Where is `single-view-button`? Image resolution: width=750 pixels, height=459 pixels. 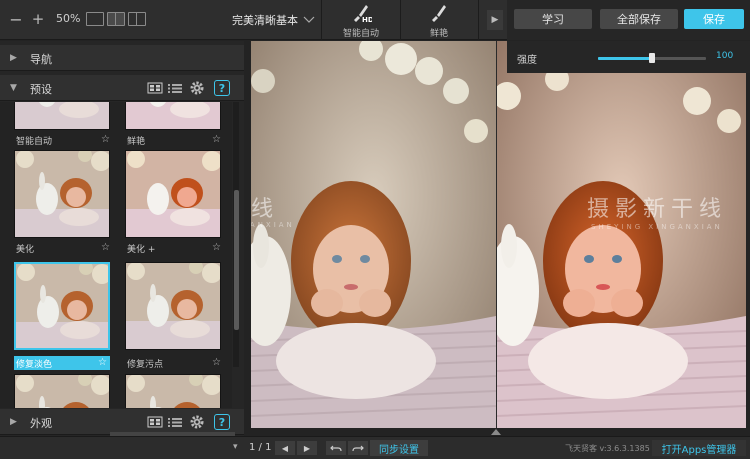 single-view-button is located at coordinates (95, 19).